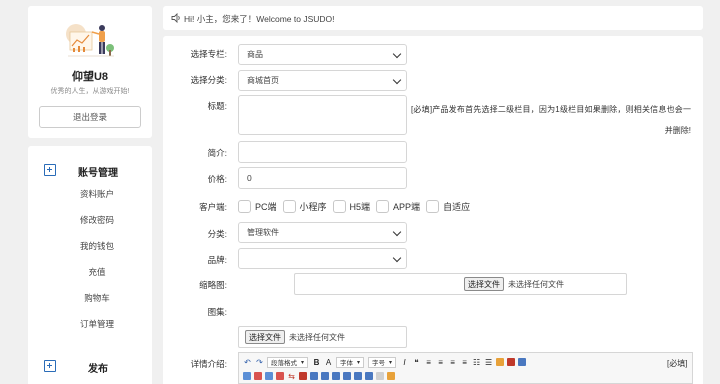 This screenshot has width=720, height=384. What do you see at coordinates (213, 207) in the screenshot?
I see `client-label: 客户端:` at bounding box center [213, 207].